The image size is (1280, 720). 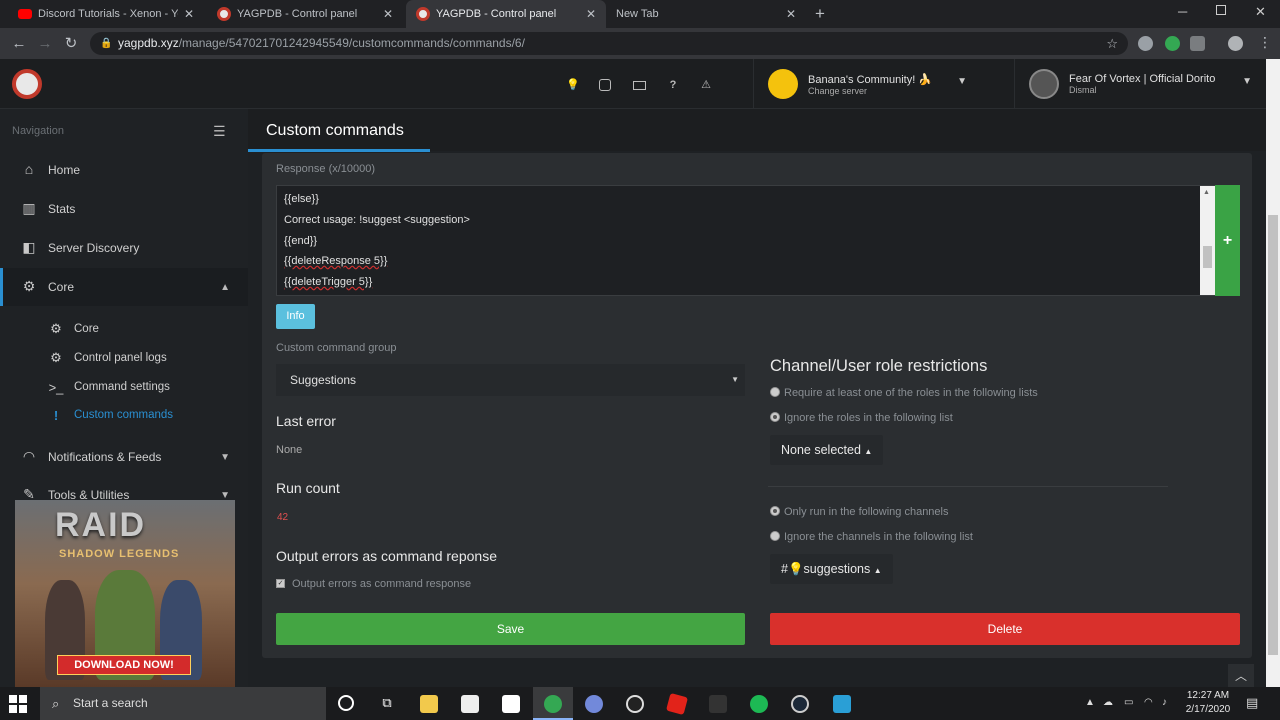 I want to click on steam-icon, so click(x=800, y=704).